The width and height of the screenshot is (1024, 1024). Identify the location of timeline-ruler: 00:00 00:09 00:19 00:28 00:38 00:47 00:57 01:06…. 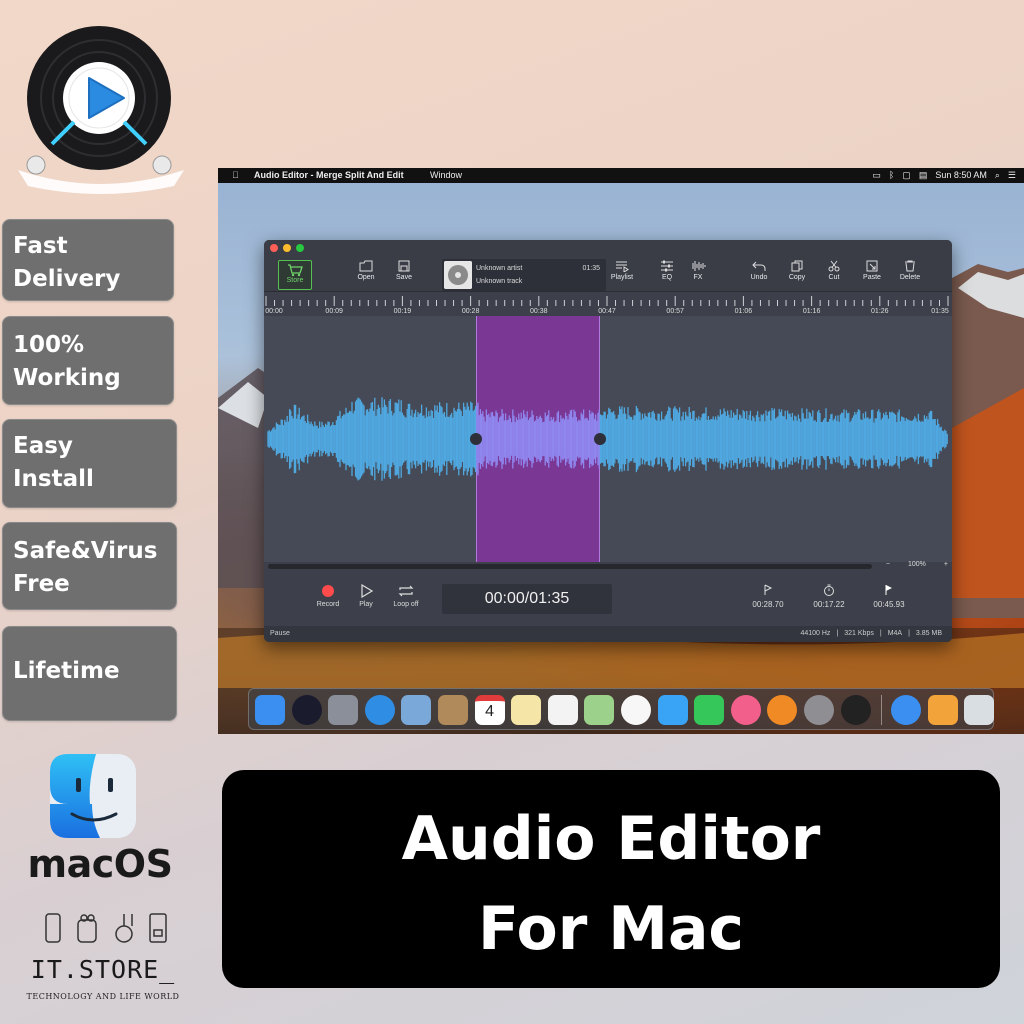
(608, 305).